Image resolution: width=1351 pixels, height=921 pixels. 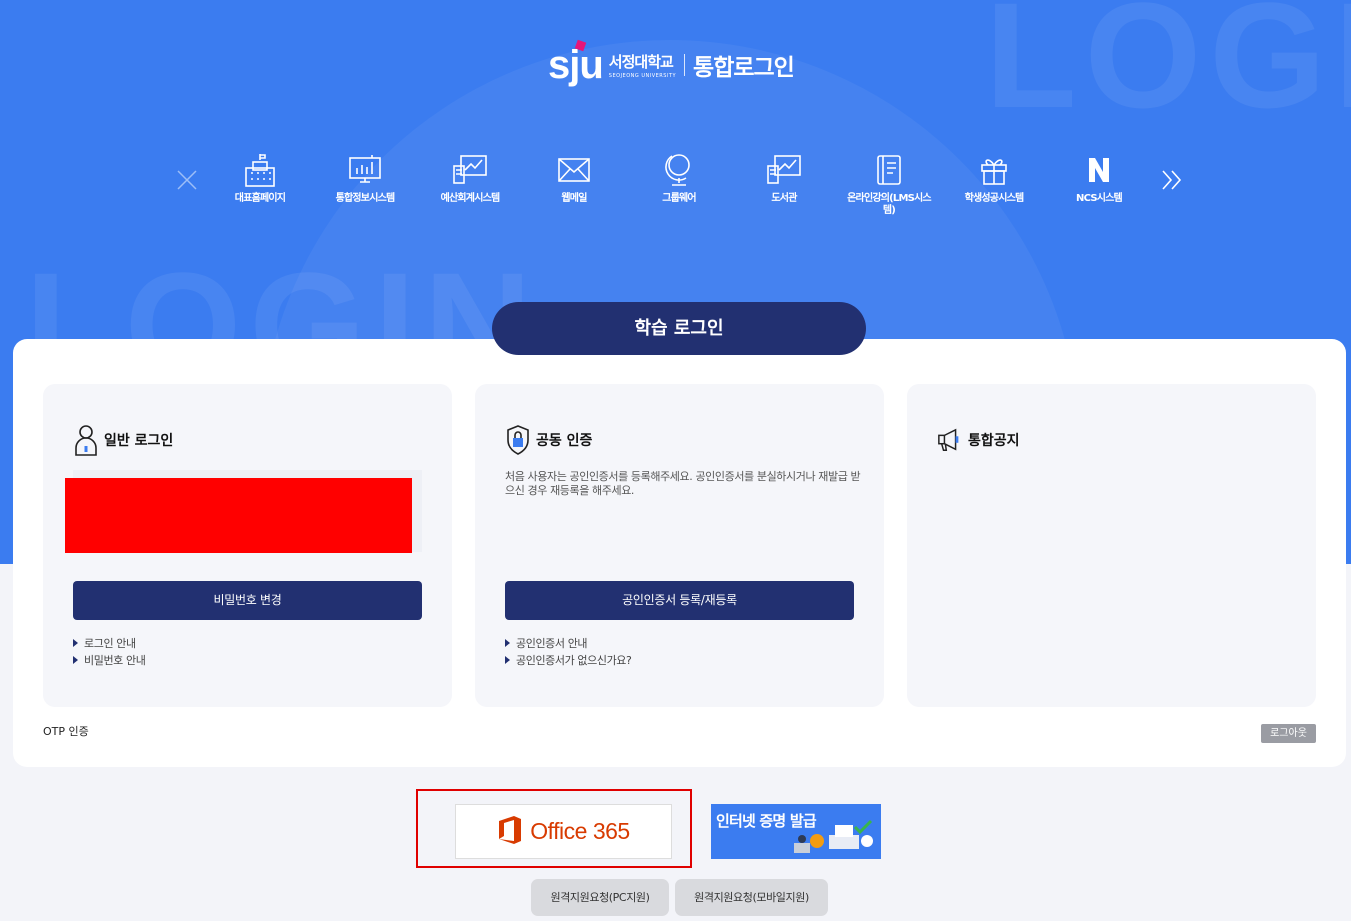 I want to click on university-name: 서정대학교, so click(x=641, y=62).